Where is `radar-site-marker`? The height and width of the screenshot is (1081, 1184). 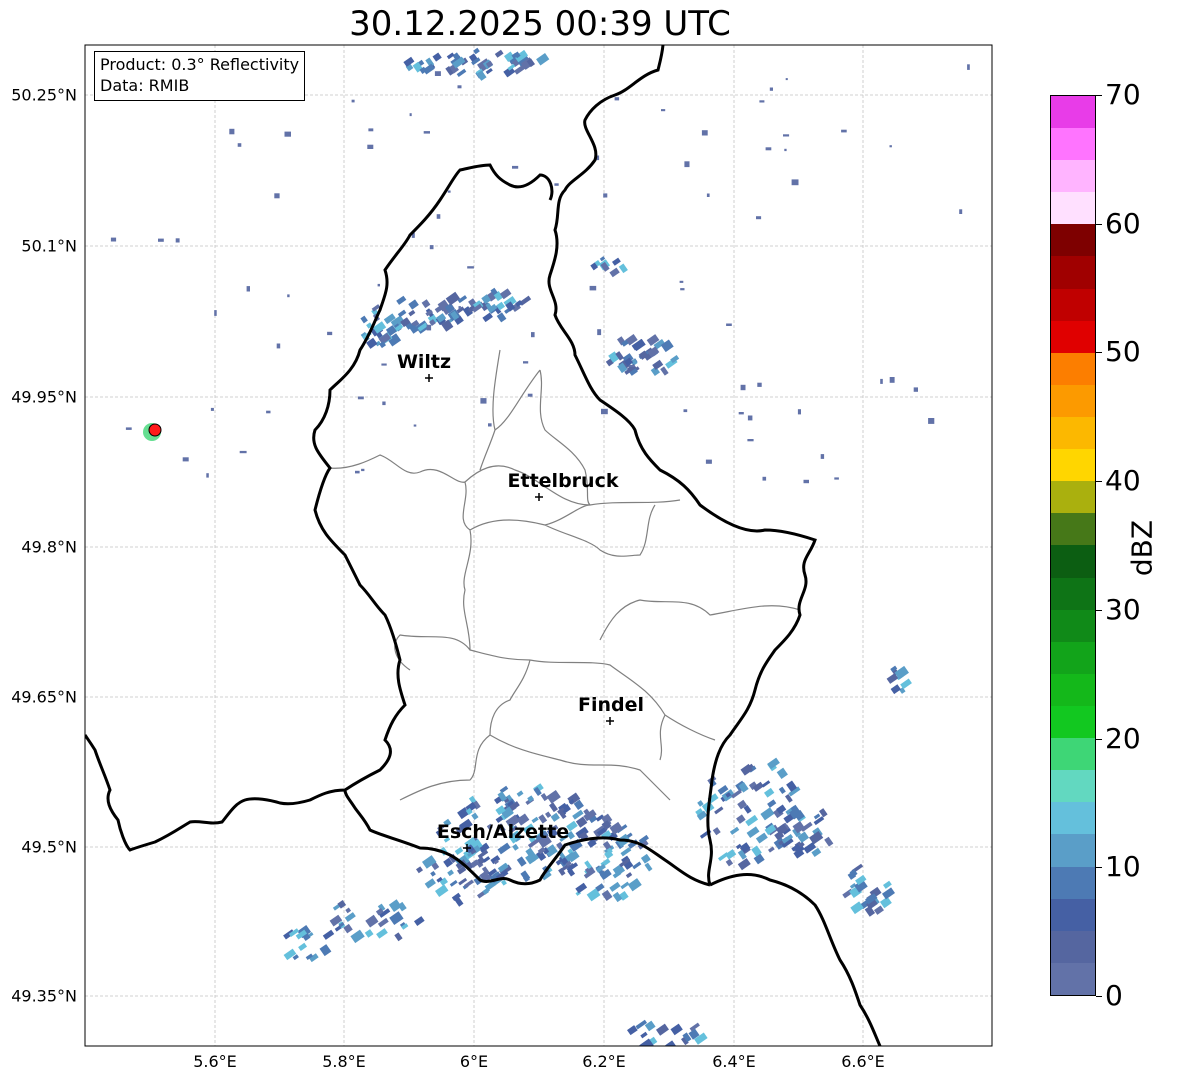
radar-site-marker is located at coordinates (155, 430).